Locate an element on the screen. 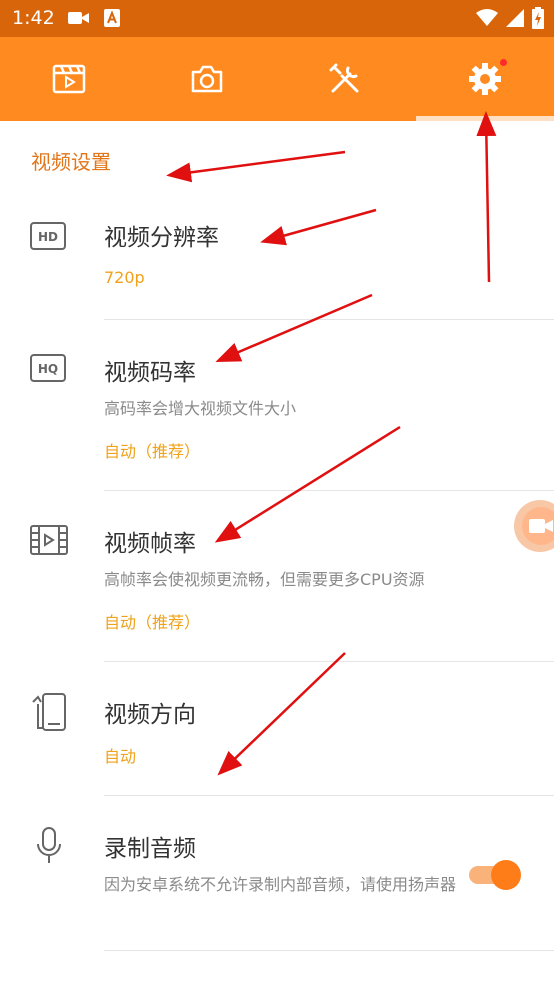 The image size is (554, 984). setting-bitrate-value: 自动（推荐） is located at coordinates (152, 451).